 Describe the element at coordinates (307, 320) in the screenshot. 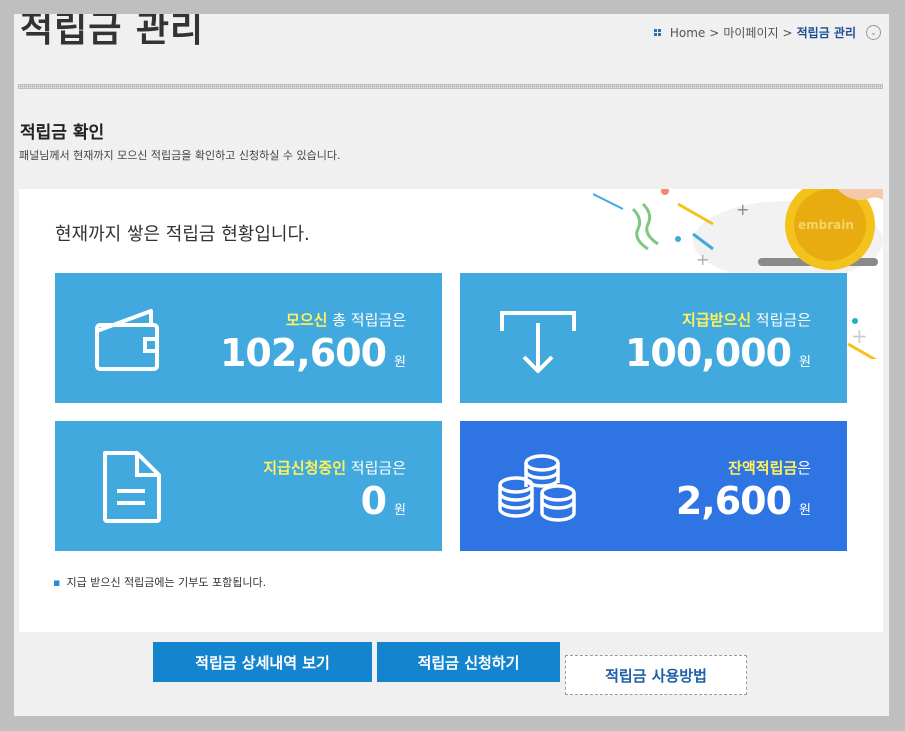

I see `card-highlight: 모으신` at that location.